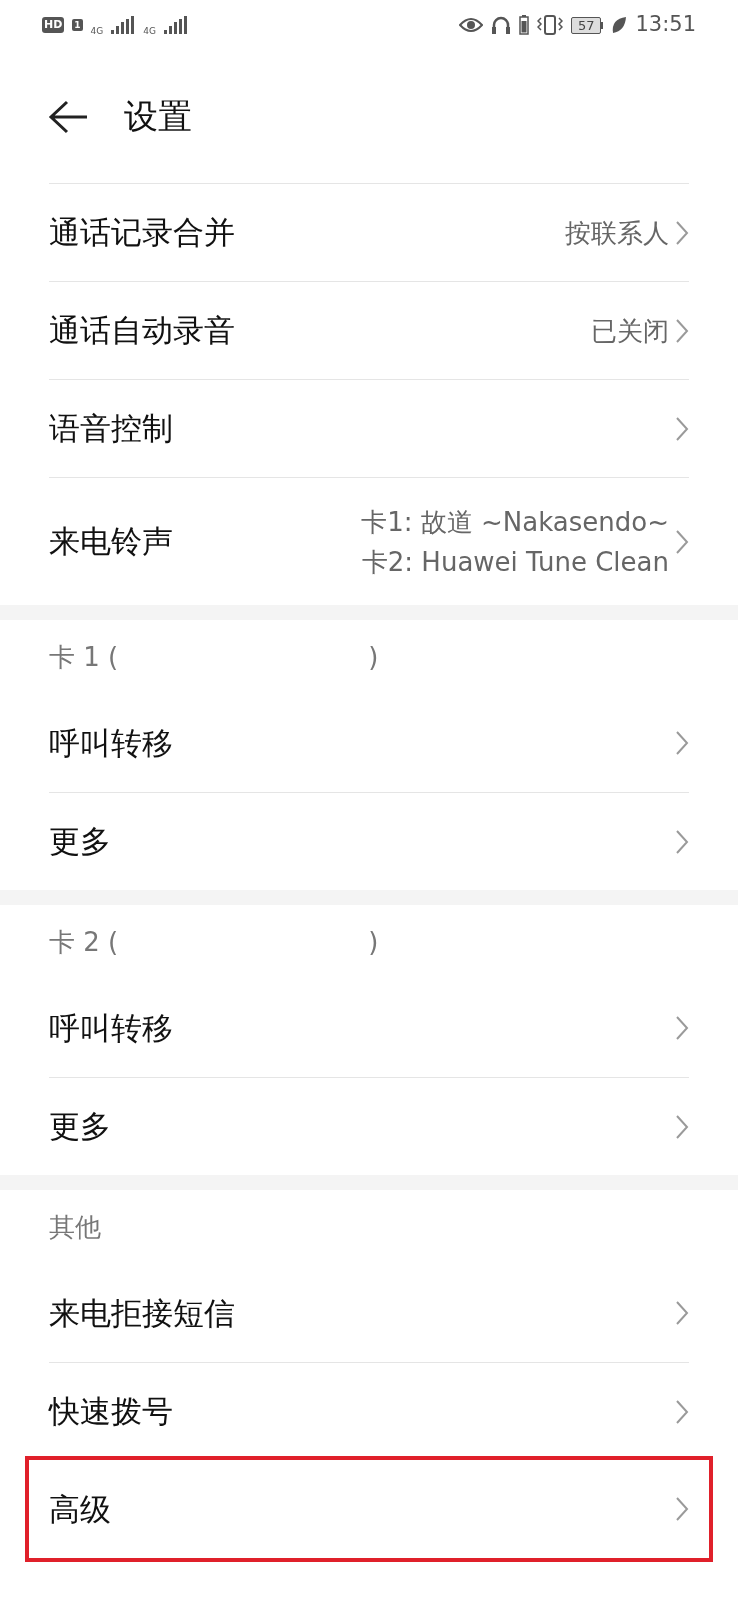 The image size is (738, 1600). Describe the element at coordinates (84, 657) in the screenshot. I see `section-header: 卡 1 (` at that location.